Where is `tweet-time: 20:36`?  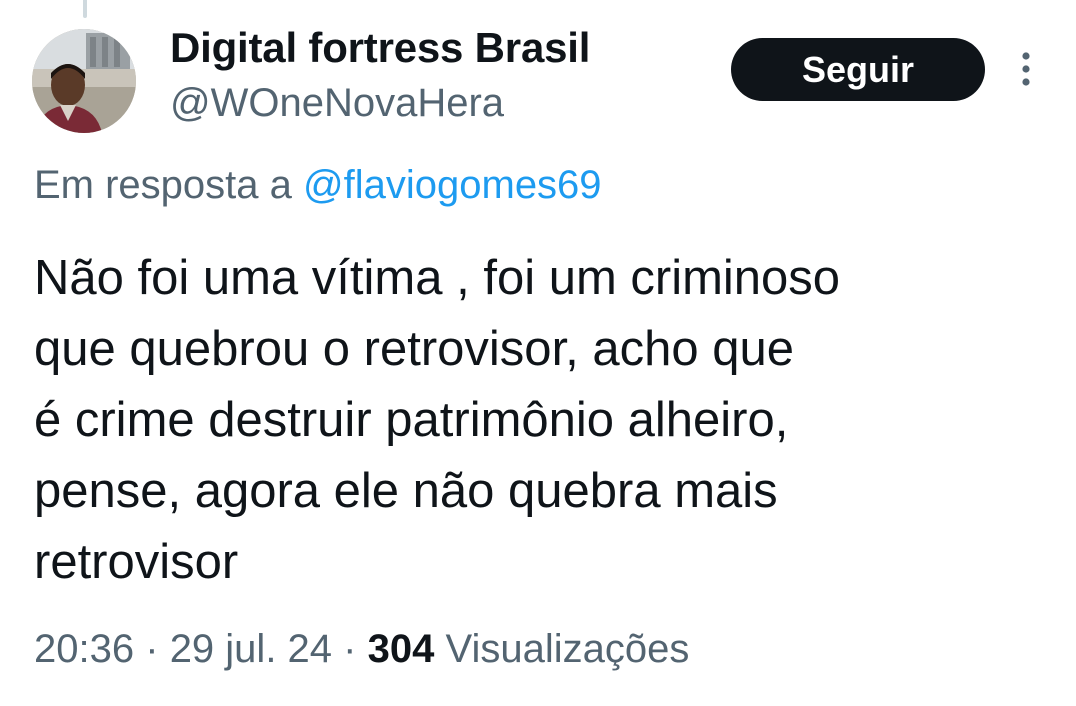
tweet-time: 20:36 is located at coordinates (84, 649).